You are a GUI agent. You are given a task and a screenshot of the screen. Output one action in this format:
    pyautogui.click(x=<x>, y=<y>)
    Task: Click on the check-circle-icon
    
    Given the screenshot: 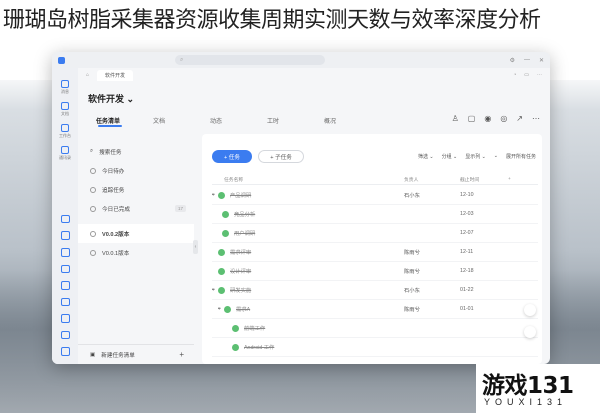 What is the action you would take?
    pyautogui.click(x=93, y=208)
    